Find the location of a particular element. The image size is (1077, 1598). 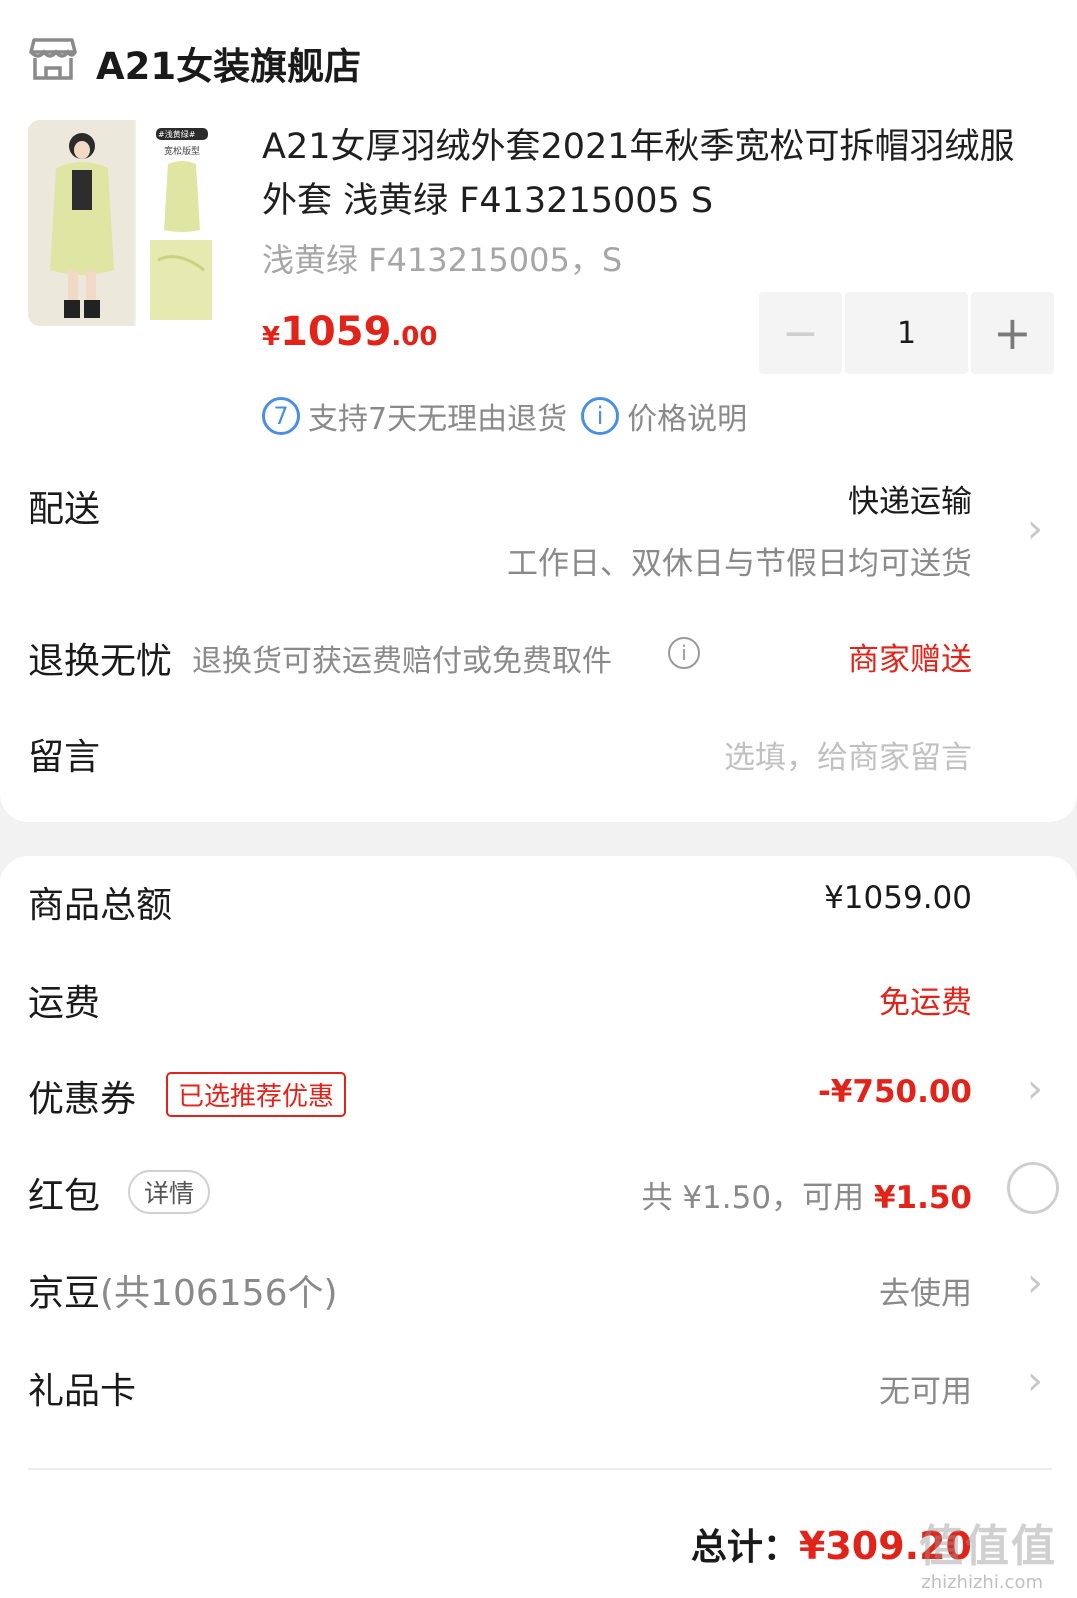

jingdou-label: 京豆(共106156个) is located at coordinates (183, 1290).